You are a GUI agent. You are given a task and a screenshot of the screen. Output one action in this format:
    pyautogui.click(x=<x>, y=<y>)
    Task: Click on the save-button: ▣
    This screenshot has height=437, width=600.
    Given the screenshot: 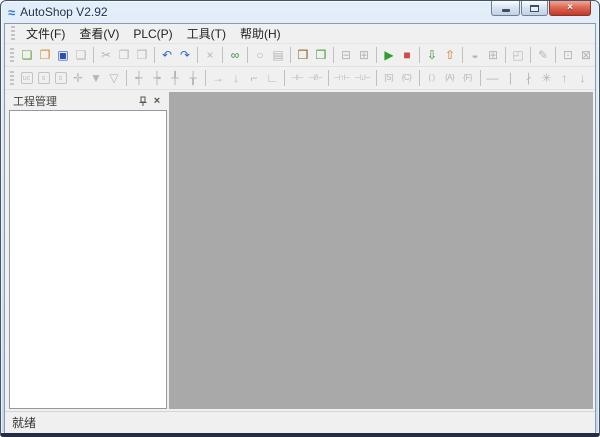 What is the action you would take?
    pyautogui.click(x=63, y=55)
    